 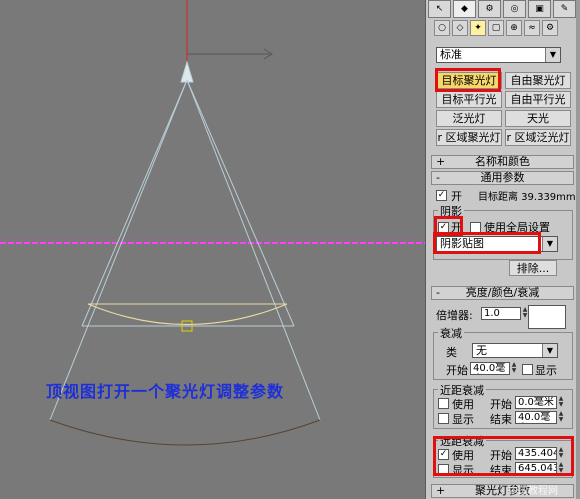 What do you see at coordinates (538, 137) in the screenshot?
I see `area-omni-button: r 区域泛光灯` at bounding box center [538, 137].